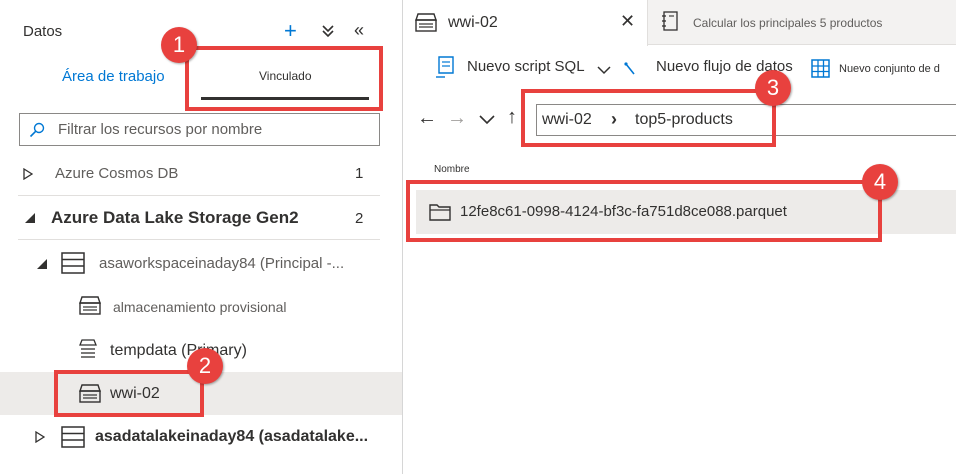  I want to click on up-button: ↑, so click(512, 117).